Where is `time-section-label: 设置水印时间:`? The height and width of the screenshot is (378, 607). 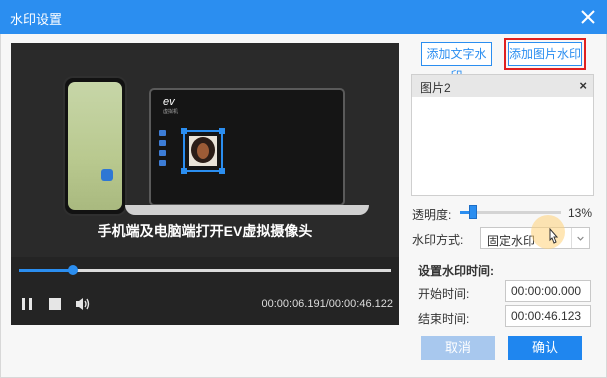 time-section-label: 设置水印时间: is located at coordinates (456, 271).